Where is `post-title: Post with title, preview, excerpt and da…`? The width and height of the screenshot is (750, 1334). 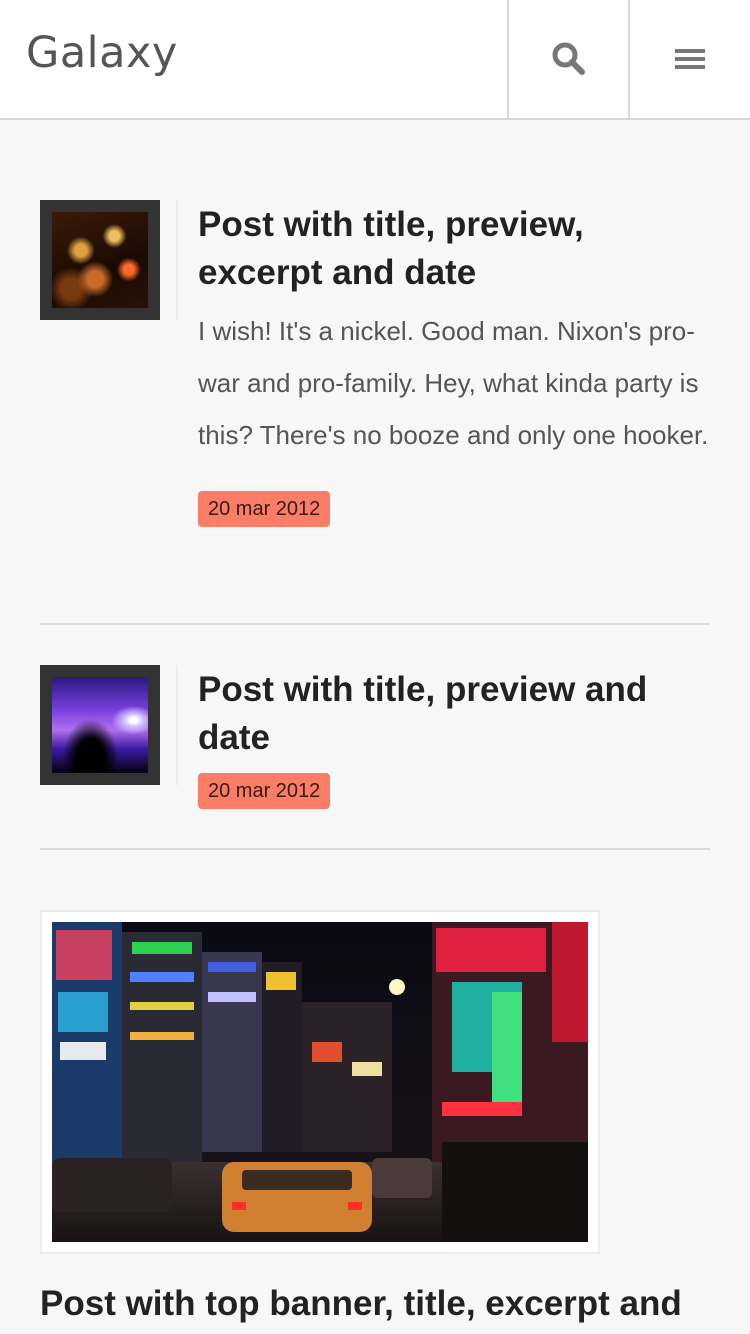
post-title: Post with title, preview, excerpt and da… is located at coordinates (454, 248).